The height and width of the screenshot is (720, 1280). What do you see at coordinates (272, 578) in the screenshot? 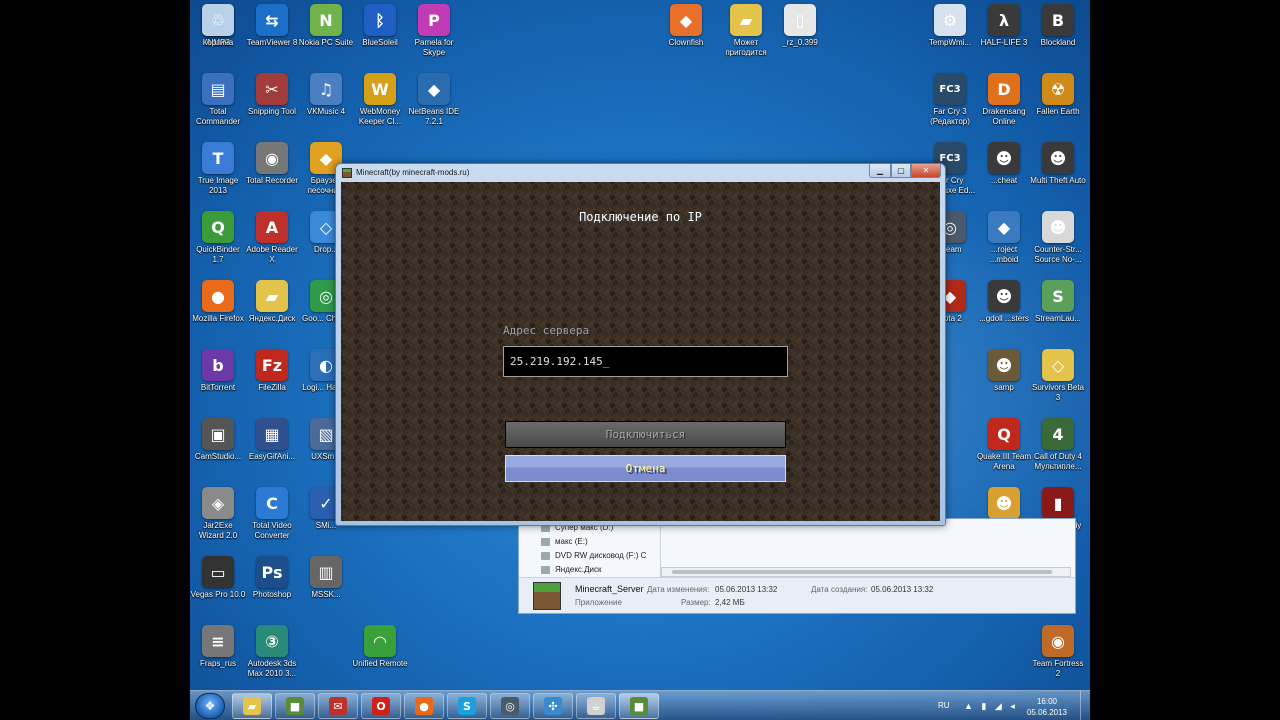
I see `desktop-icon: Ps Photoshop` at bounding box center [272, 578].